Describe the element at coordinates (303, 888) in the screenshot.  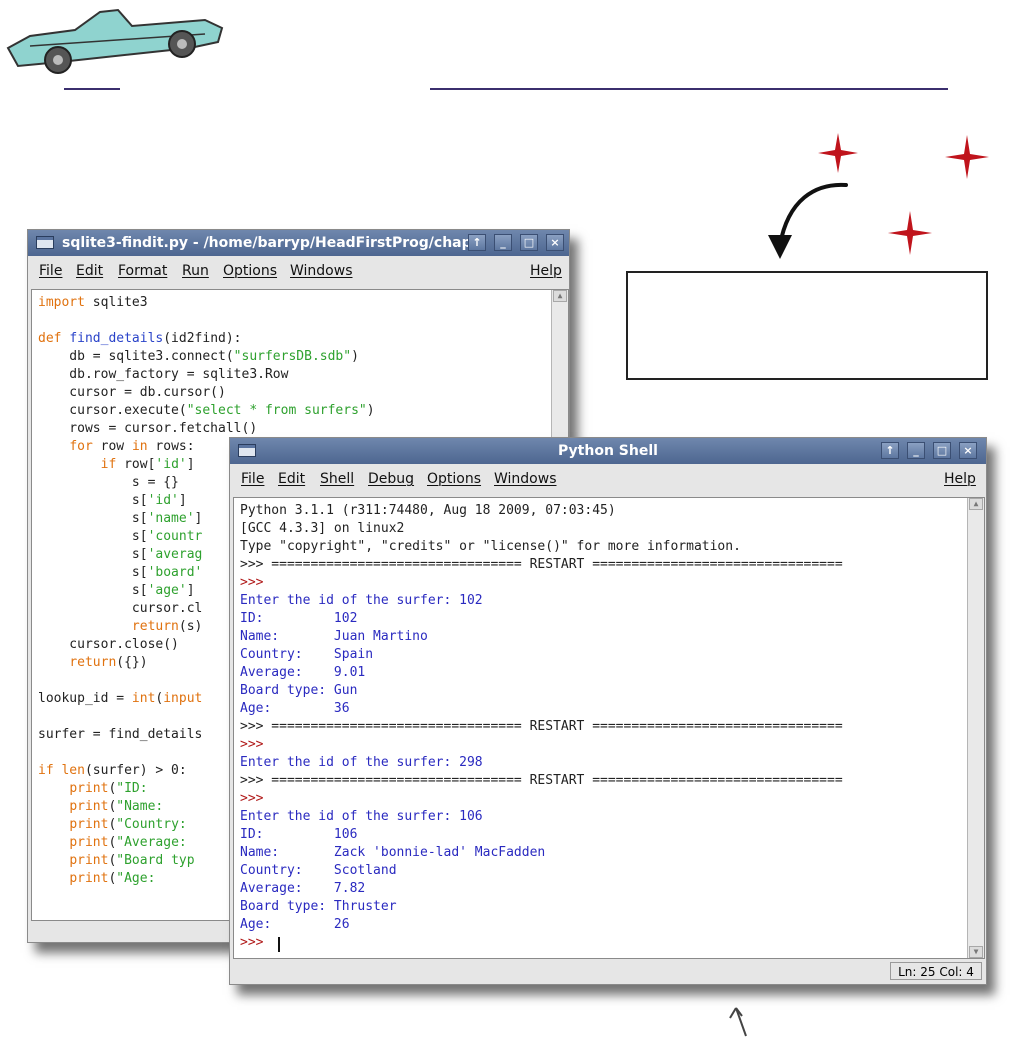
I see `shell-line: Average: 7.82` at that location.